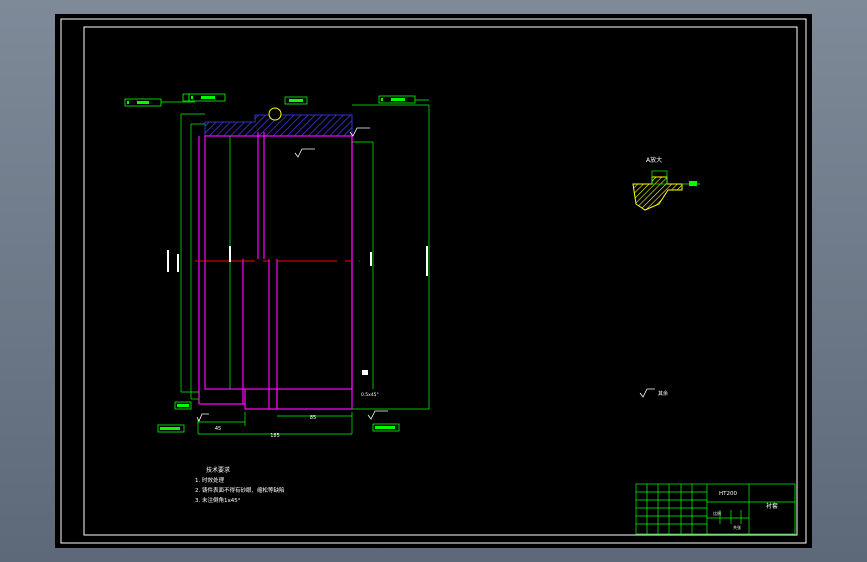 Image resolution: width=867 pixels, height=562 pixels. I want to click on detail-view: A放大, so click(666, 183).